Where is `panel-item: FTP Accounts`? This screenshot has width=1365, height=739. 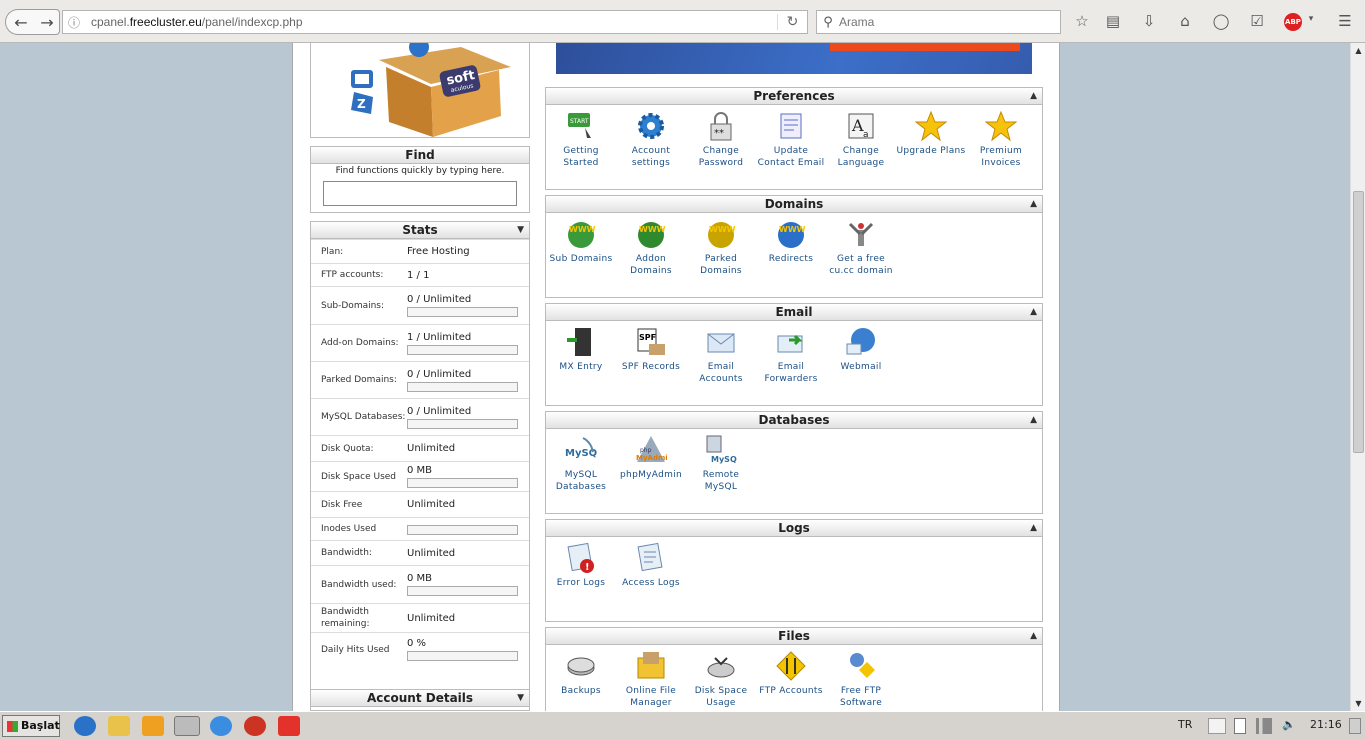
panel-item: FTP Accounts is located at coordinates (791, 673).